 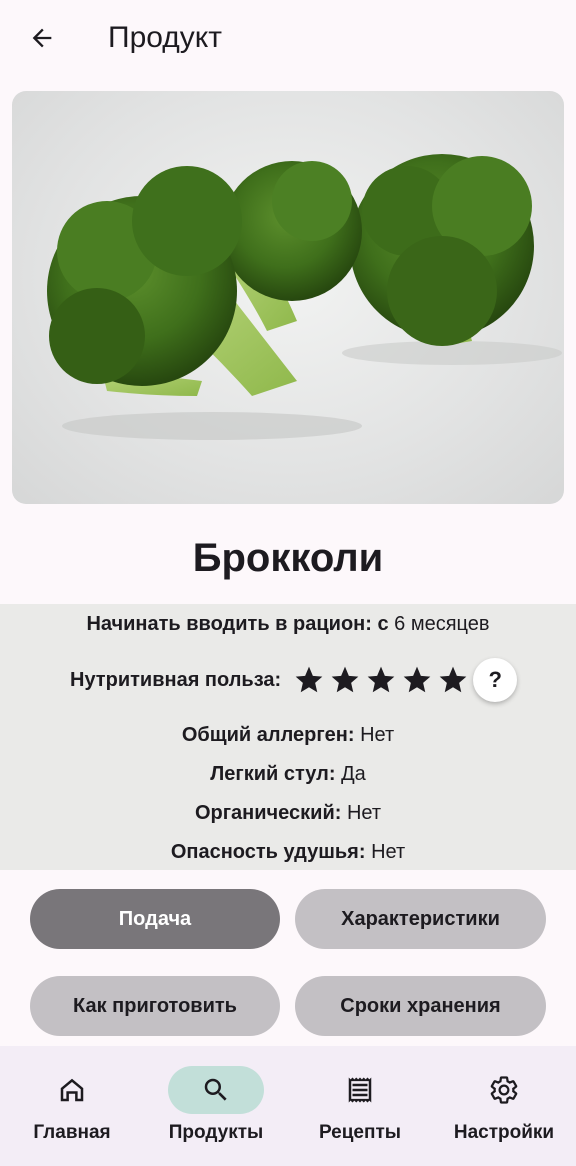 I want to click on nav-item-home: Главная, so click(x=72, y=1106).